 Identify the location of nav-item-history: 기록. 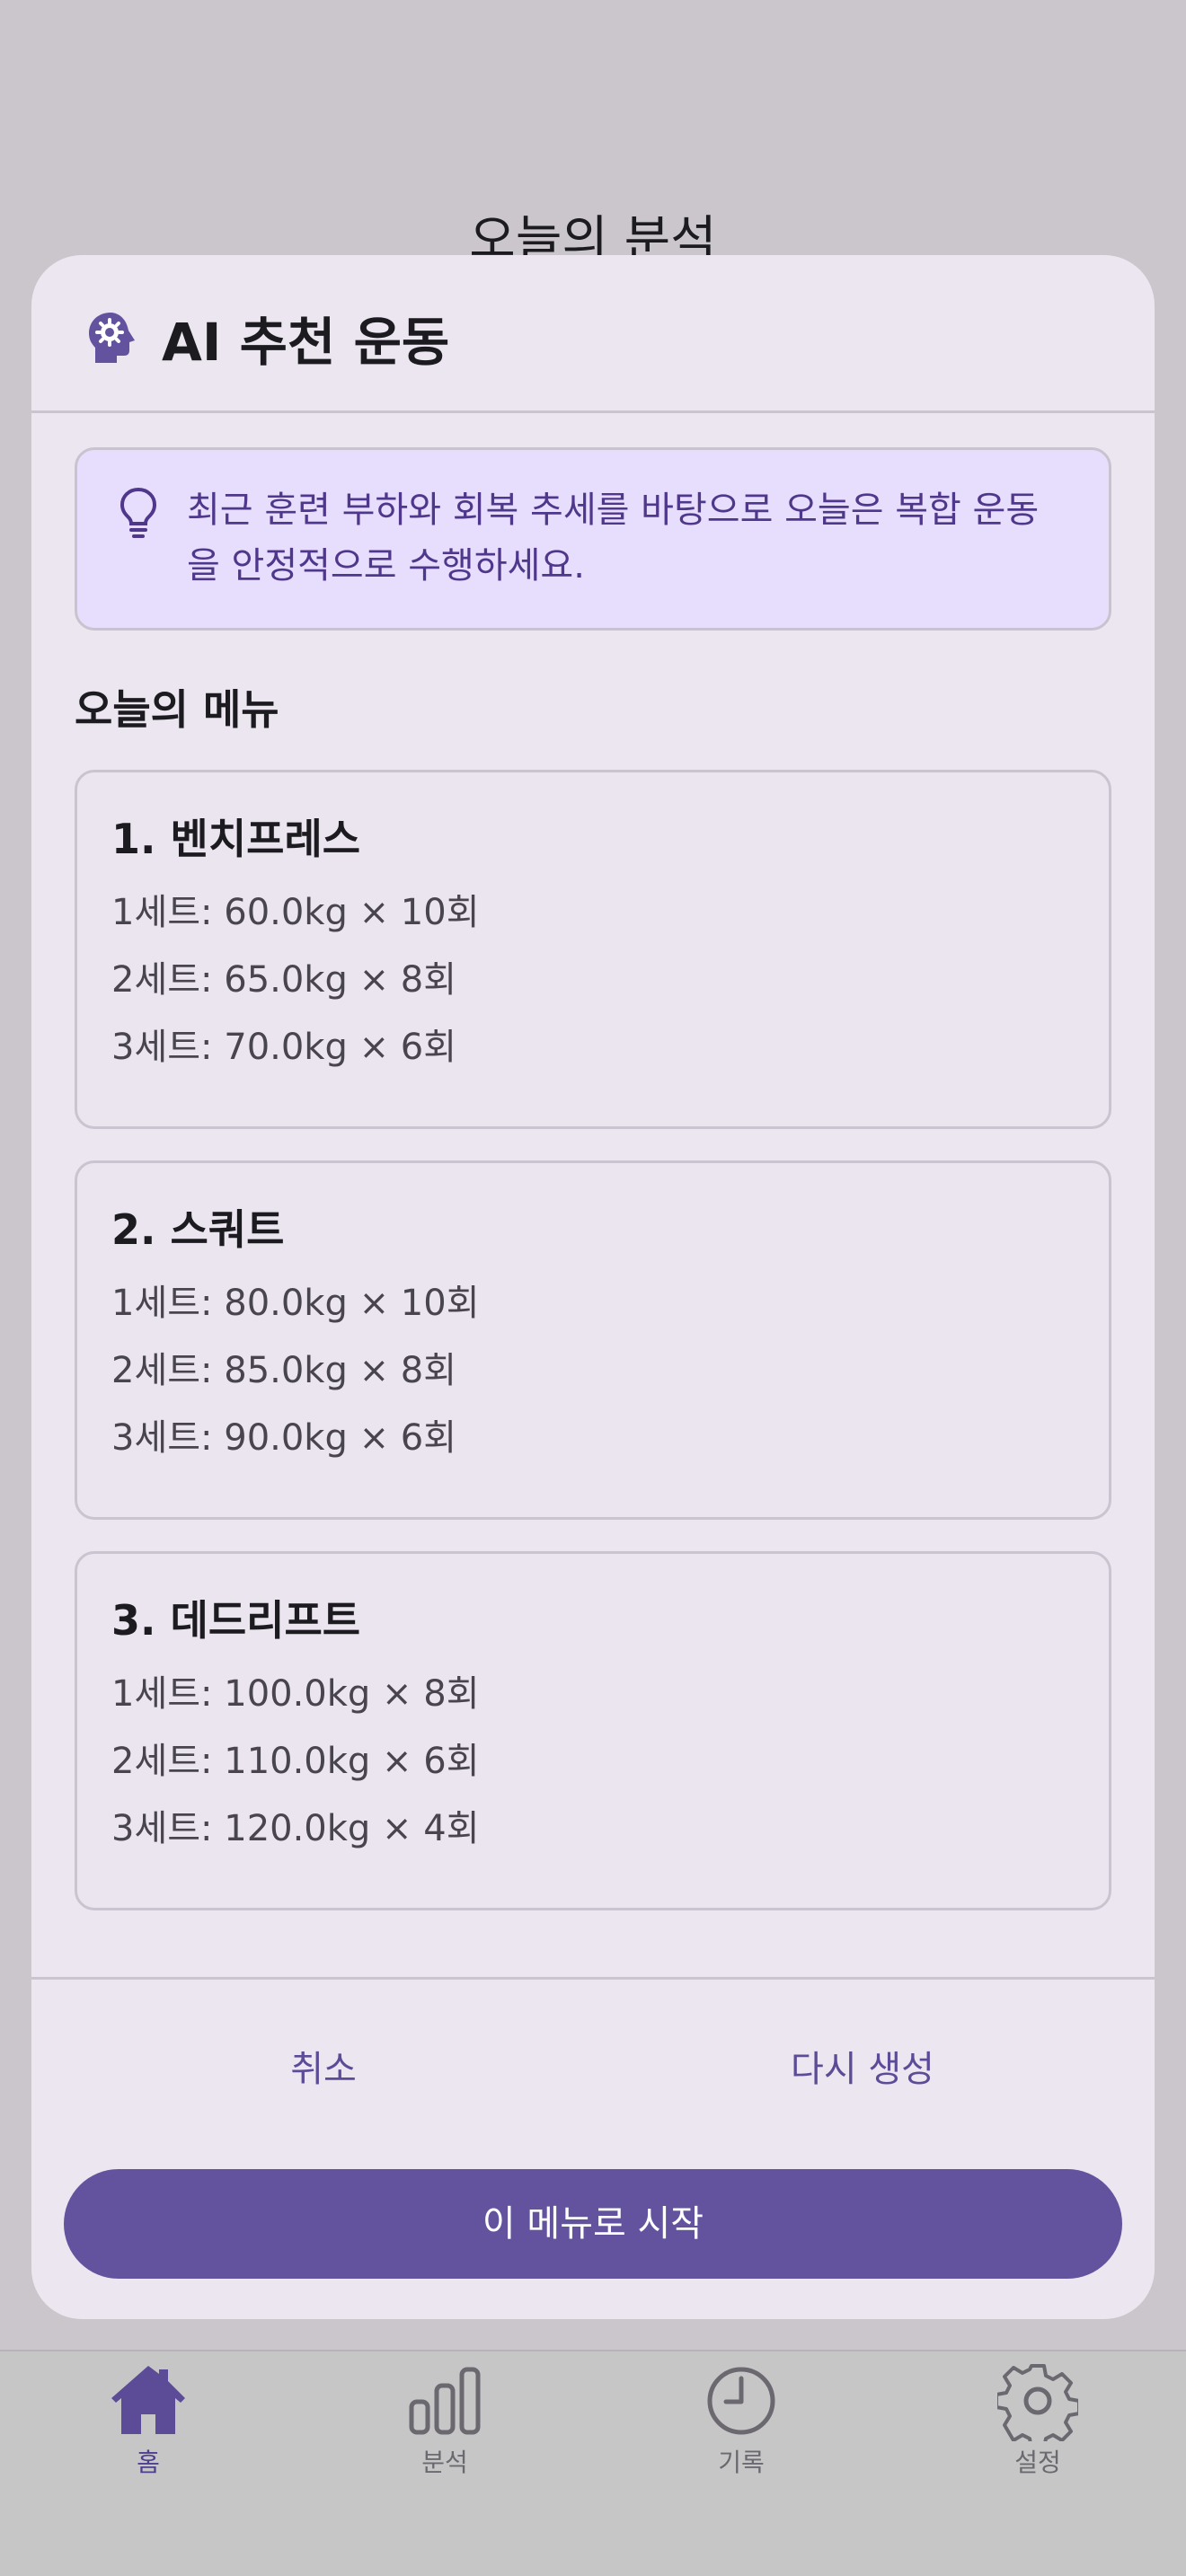
(741, 2463).